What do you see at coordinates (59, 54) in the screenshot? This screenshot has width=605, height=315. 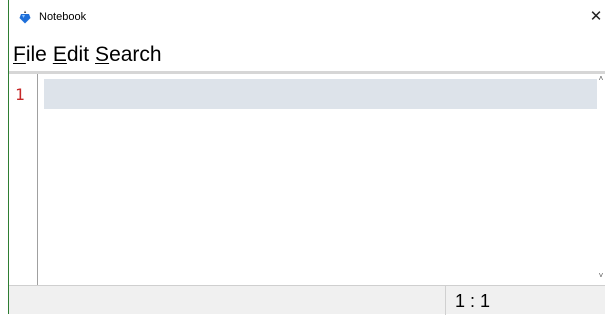 I see `menu-edit-mnemonic: E` at bounding box center [59, 54].